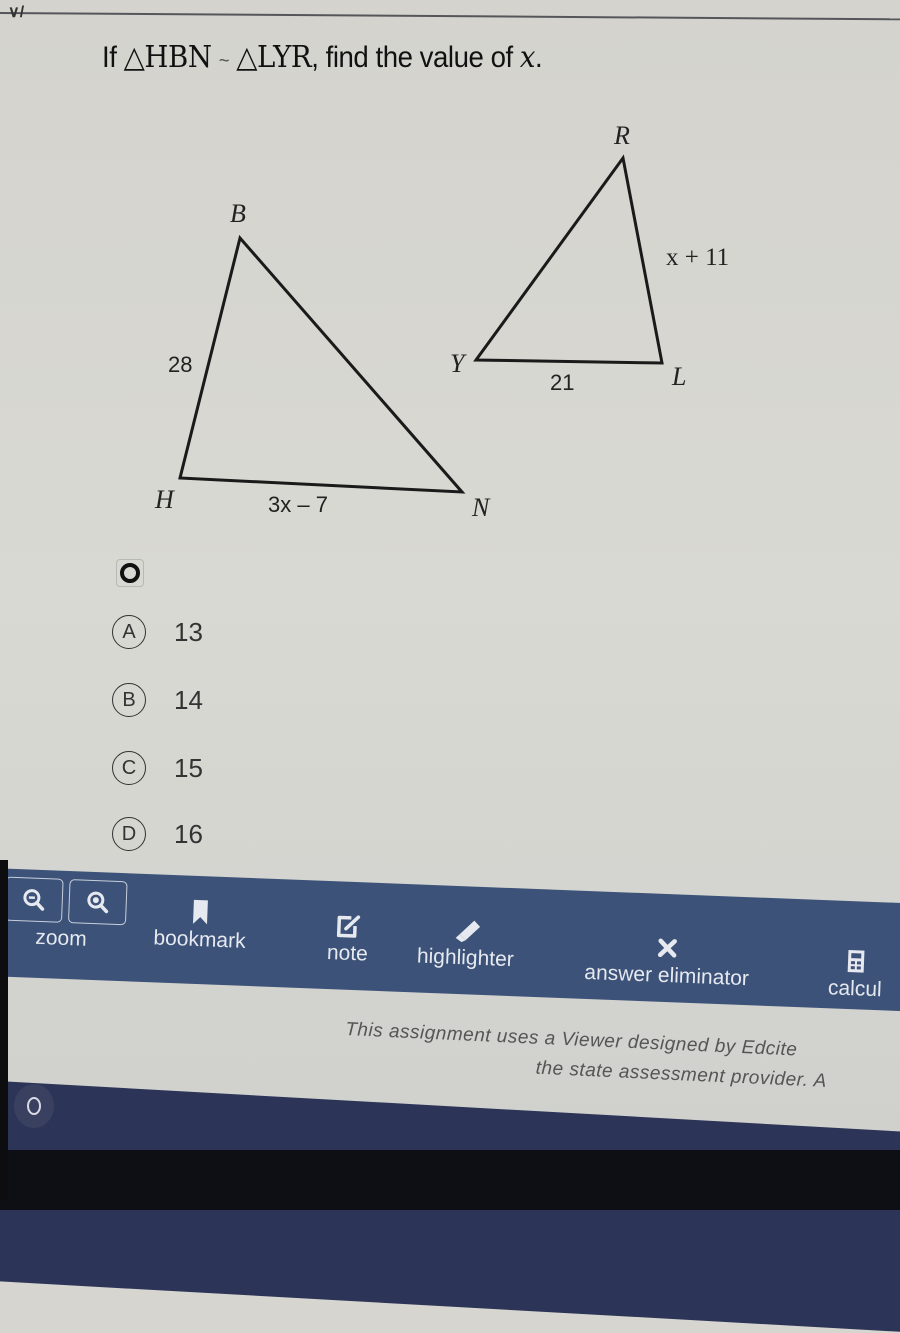 This screenshot has width=900, height=1333. What do you see at coordinates (129, 700) in the screenshot?
I see `option-letter-b: B` at bounding box center [129, 700].